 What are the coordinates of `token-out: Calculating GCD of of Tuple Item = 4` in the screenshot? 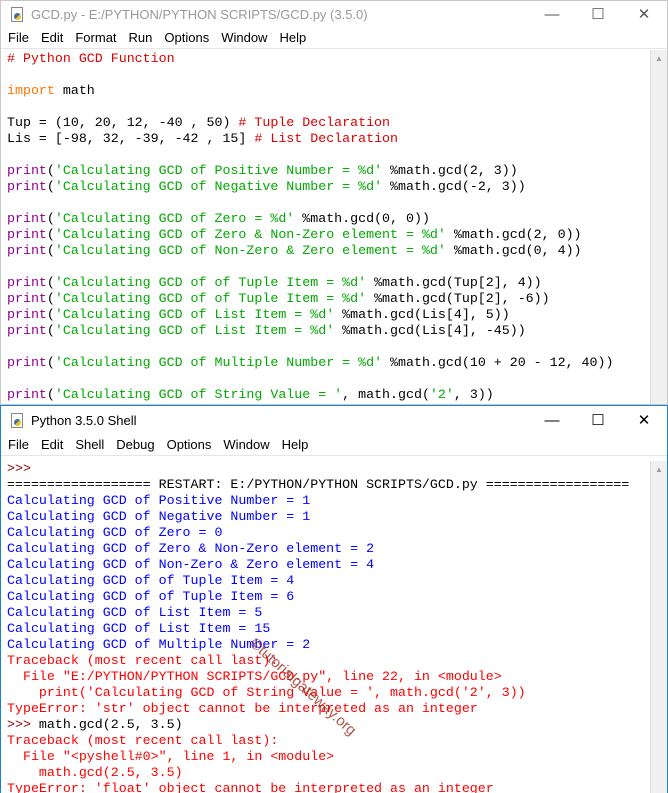 It's located at (151, 580).